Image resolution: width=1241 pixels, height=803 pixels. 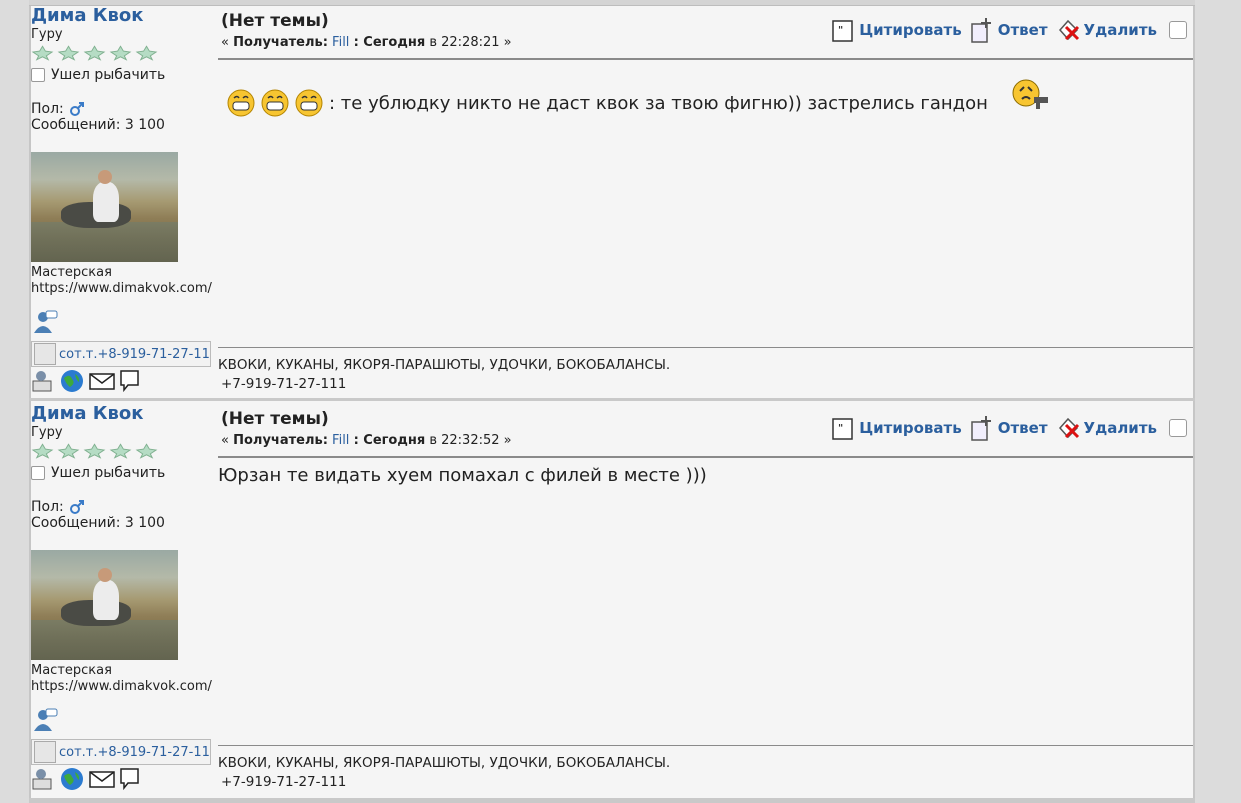 I want to click on post-time: в 22:28:21, so click(x=464, y=42).